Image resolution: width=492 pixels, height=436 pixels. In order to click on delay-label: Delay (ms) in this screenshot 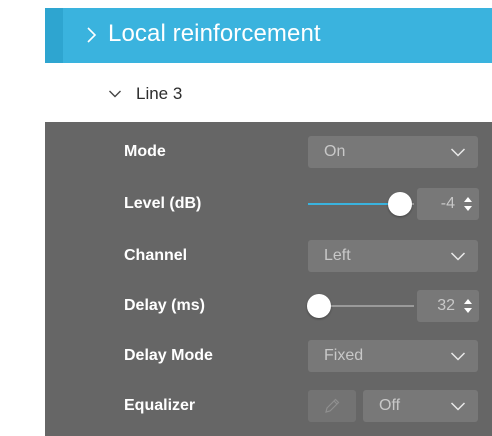, I will do `click(164, 305)`.